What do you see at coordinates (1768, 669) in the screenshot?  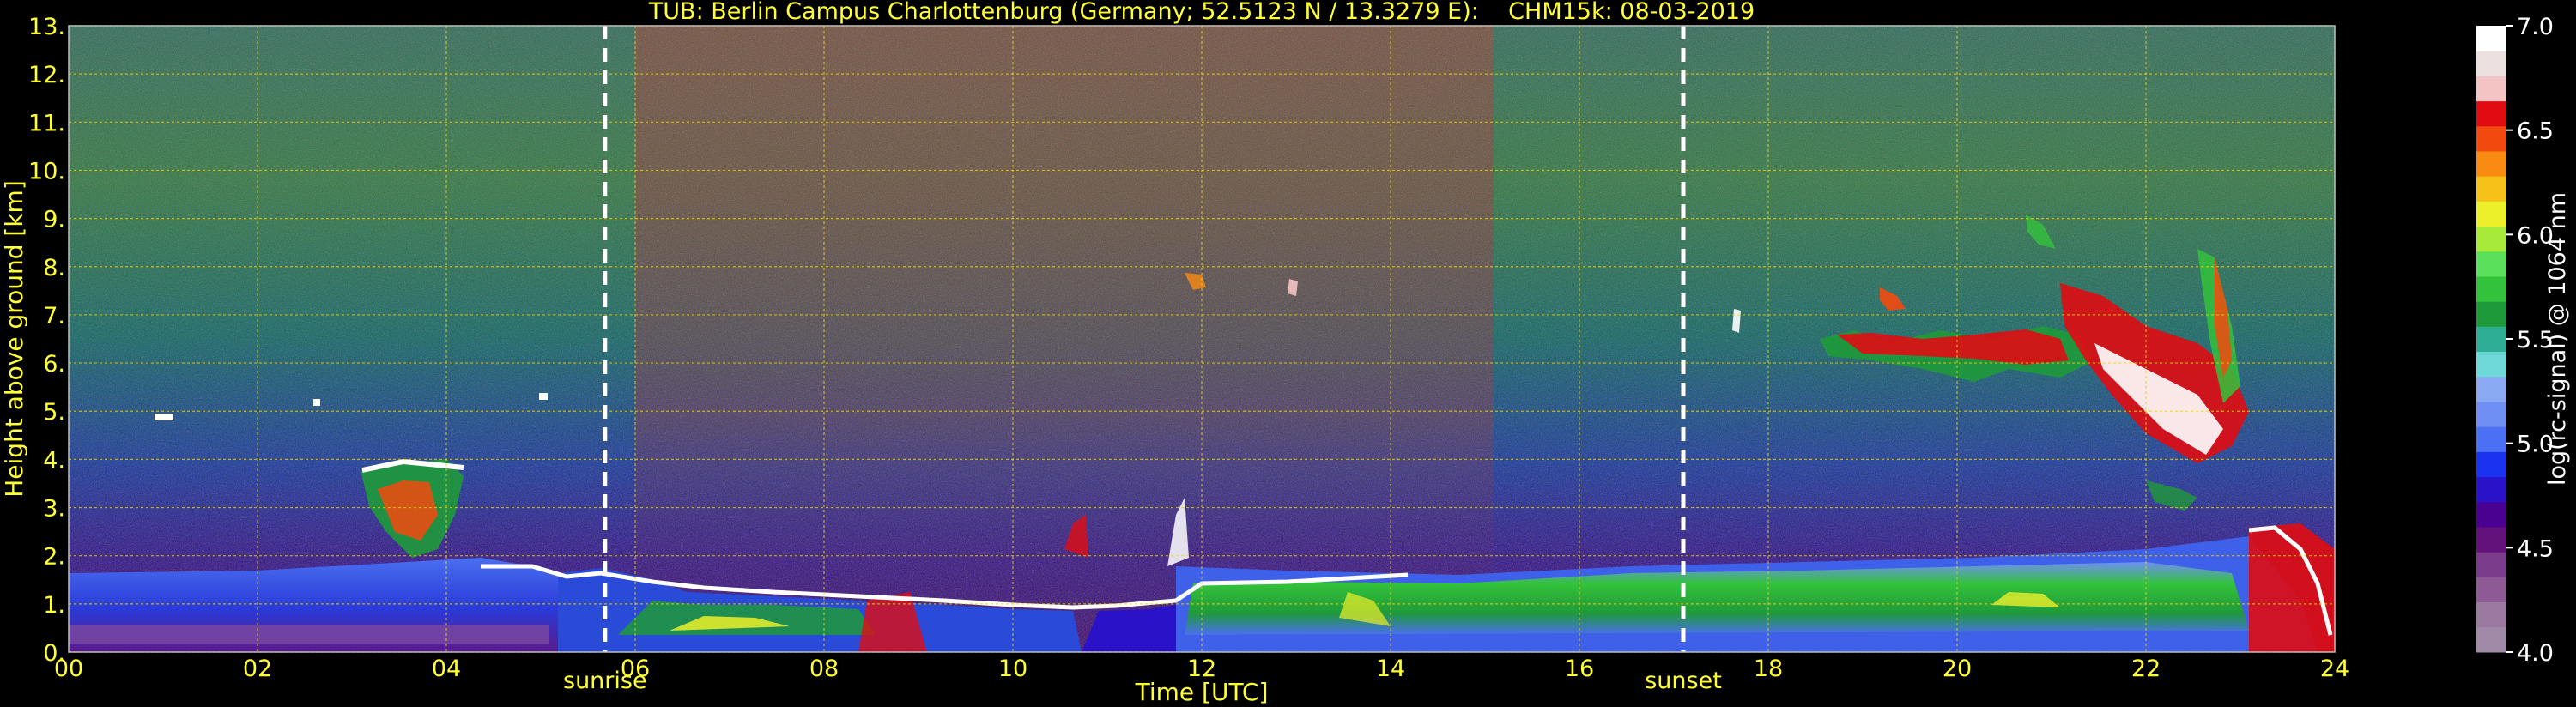 I see `x-tick-label: 18` at bounding box center [1768, 669].